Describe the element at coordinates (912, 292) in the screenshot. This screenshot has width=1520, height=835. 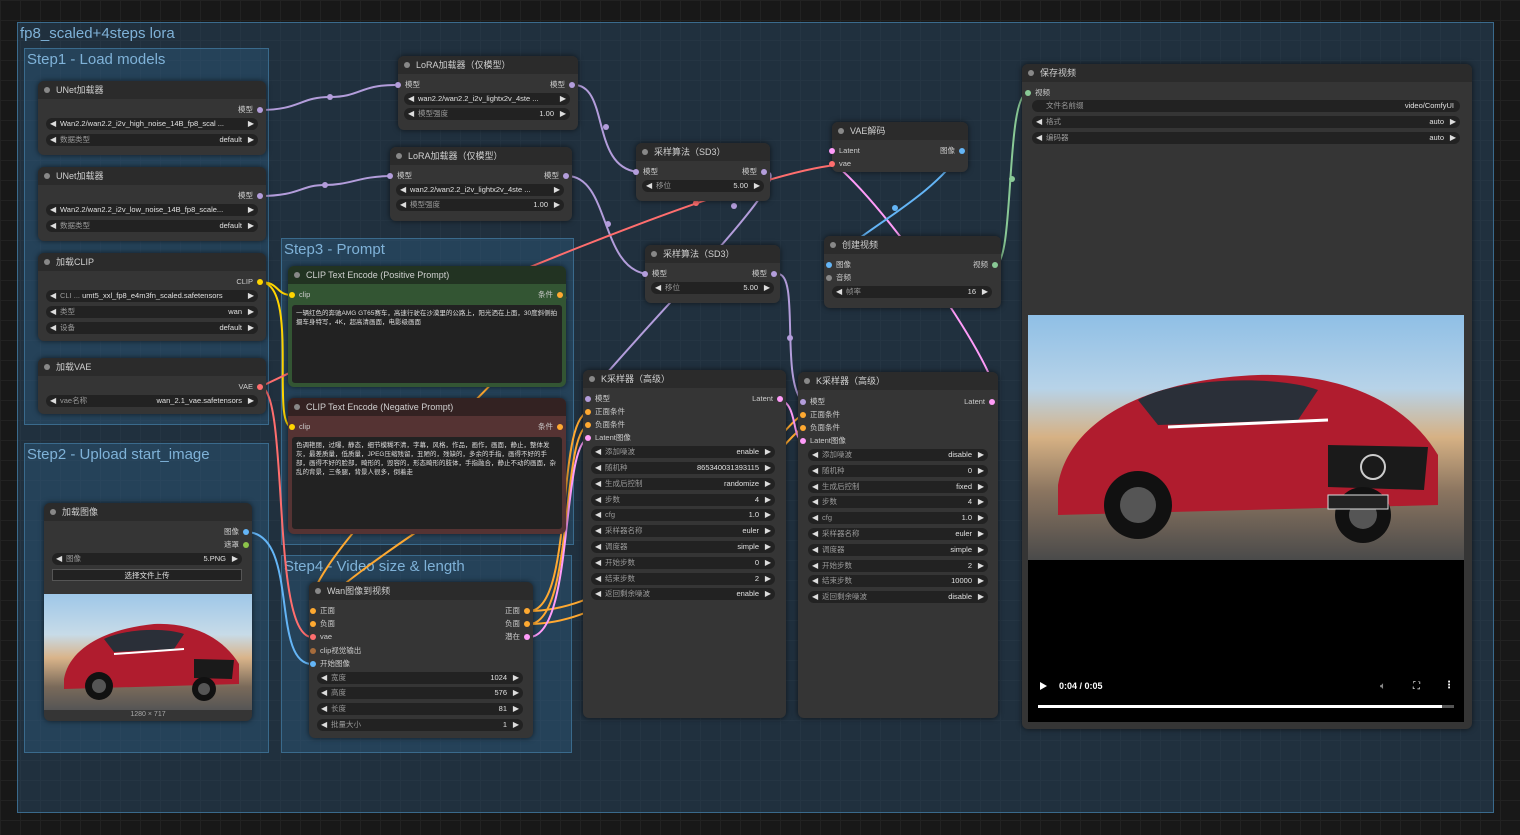
I see `fps-widget: ◀ 帧率 16 ▶` at that location.